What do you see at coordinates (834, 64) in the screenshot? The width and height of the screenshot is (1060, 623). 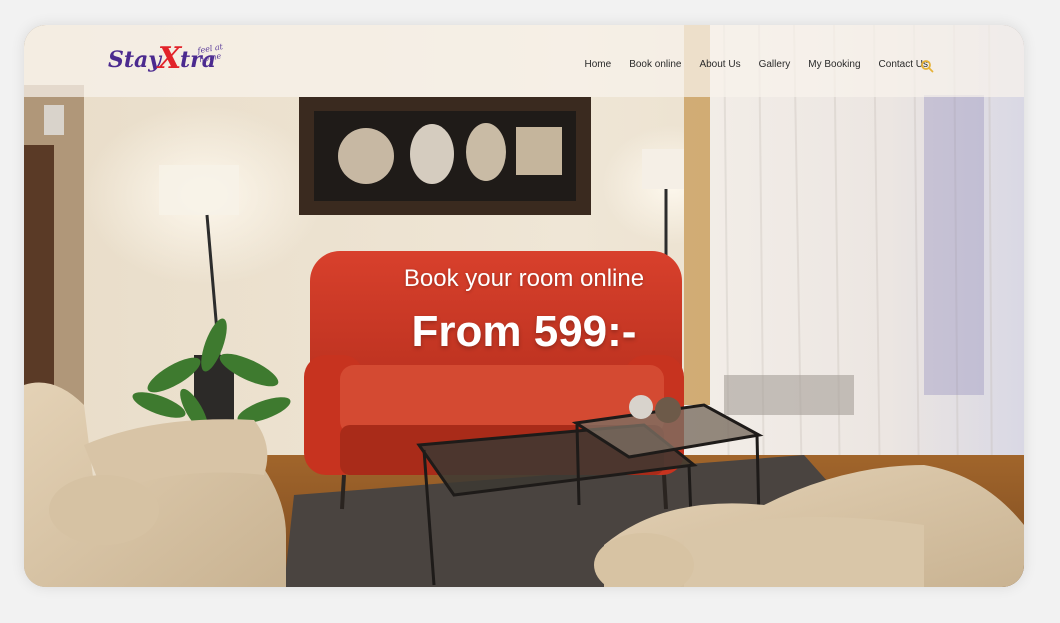 I see `nav-item-my-booking: My Booking` at bounding box center [834, 64].